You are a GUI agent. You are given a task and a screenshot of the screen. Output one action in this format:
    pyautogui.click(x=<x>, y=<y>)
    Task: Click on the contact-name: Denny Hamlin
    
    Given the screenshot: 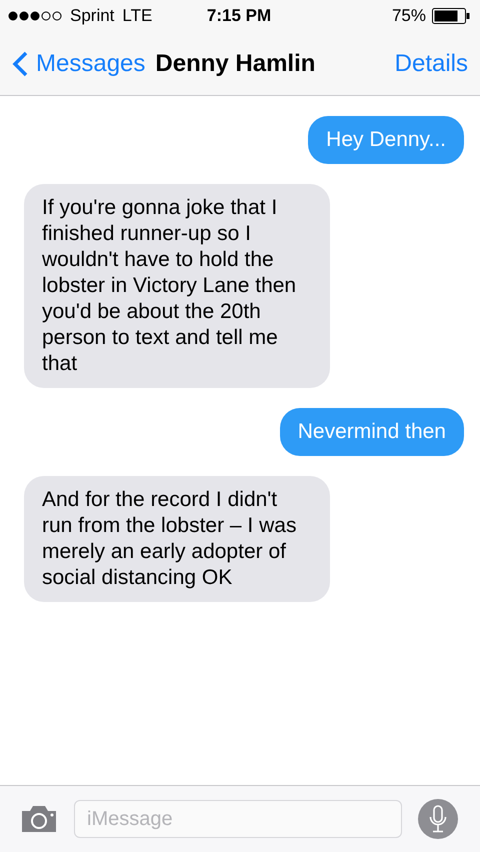 What is the action you would take?
    pyautogui.click(x=235, y=64)
    